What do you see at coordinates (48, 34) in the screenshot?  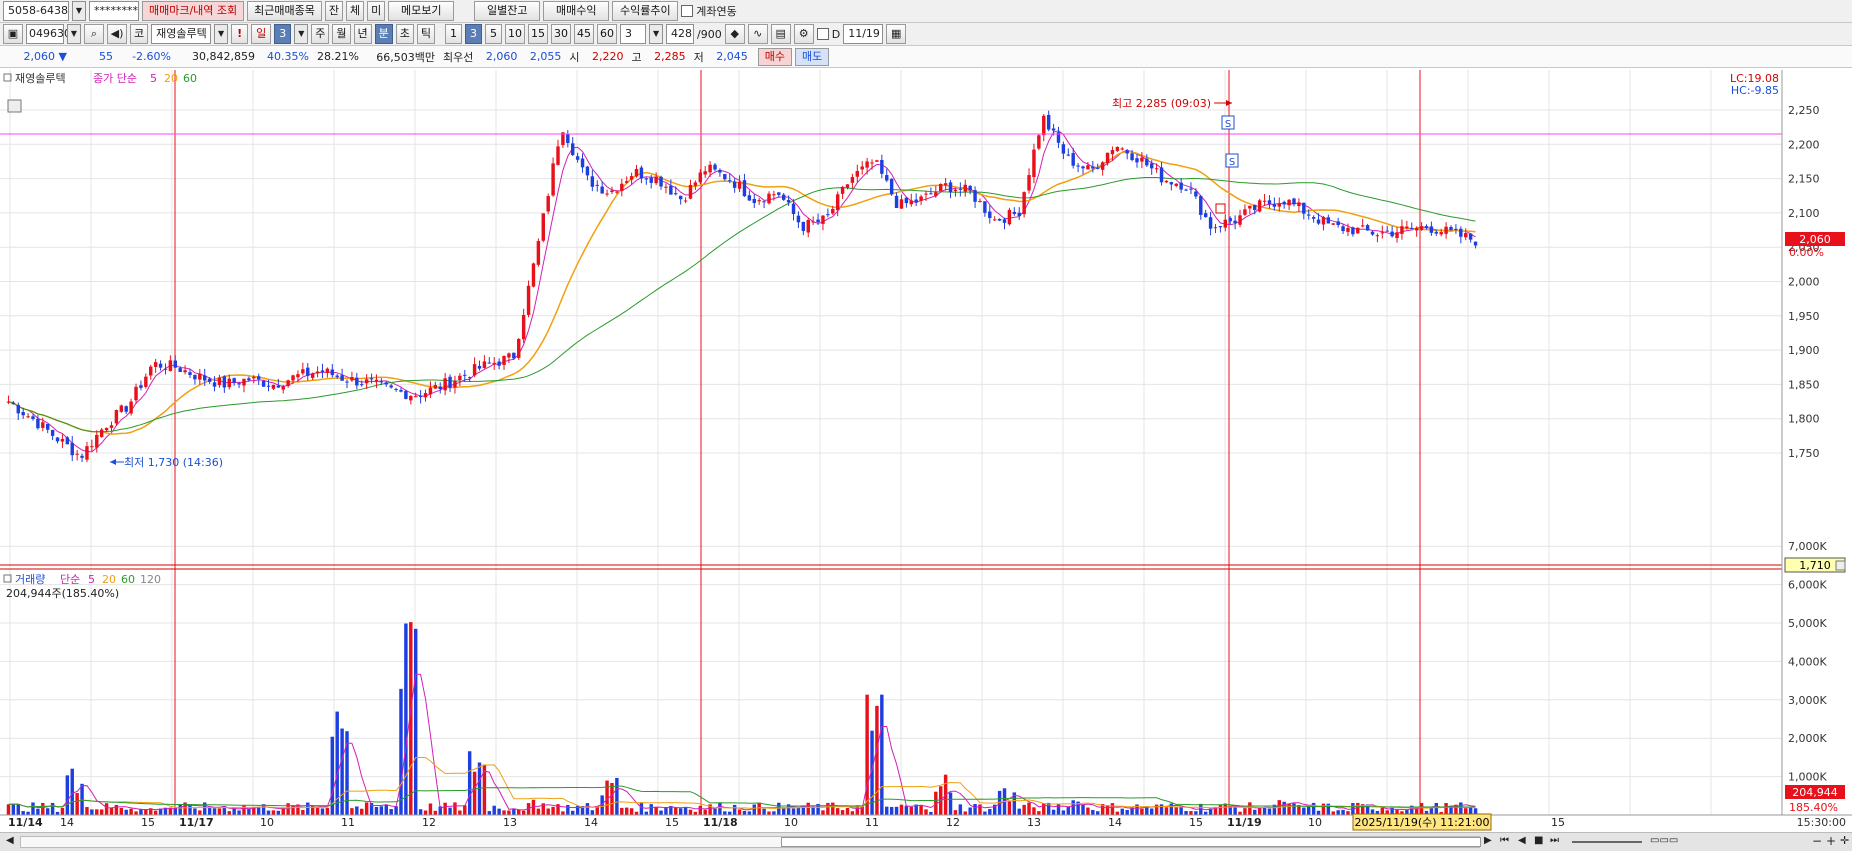 I see `stock-code-field: 049630` at bounding box center [48, 34].